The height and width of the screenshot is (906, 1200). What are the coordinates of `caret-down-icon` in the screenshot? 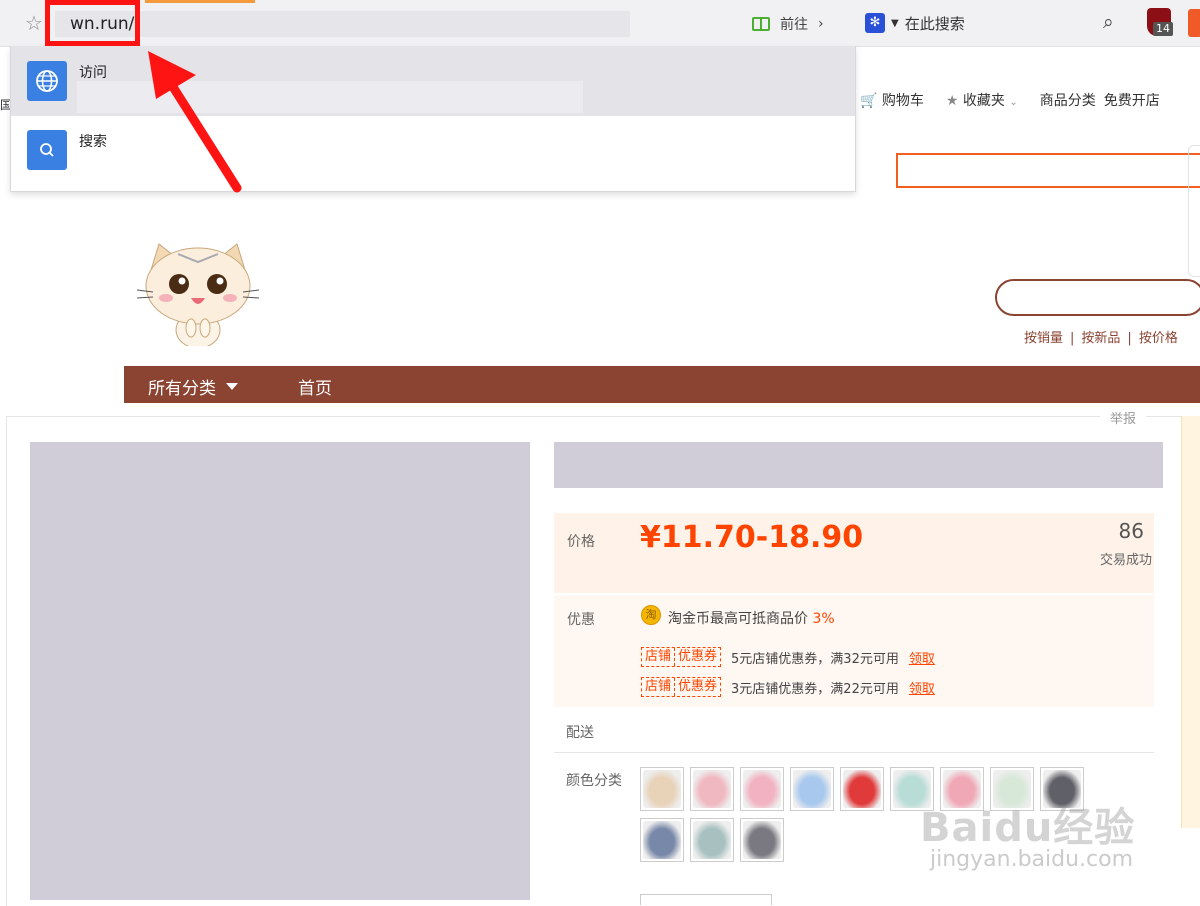 It's located at (232, 386).